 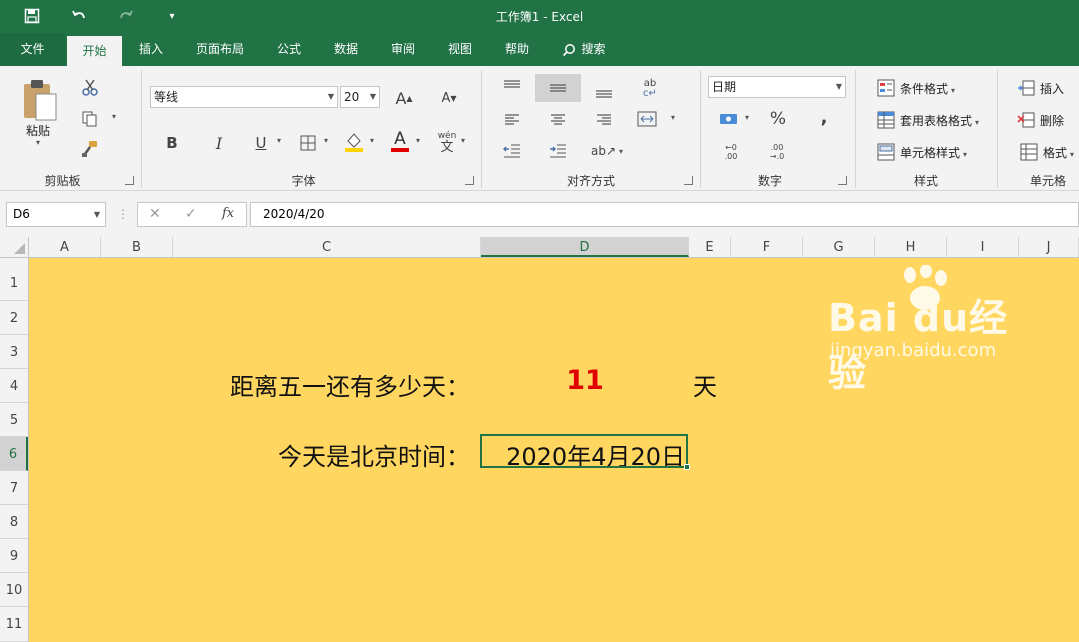 What do you see at coordinates (604, 120) in the screenshot?
I see `align-right-icon` at bounding box center [604, 120].